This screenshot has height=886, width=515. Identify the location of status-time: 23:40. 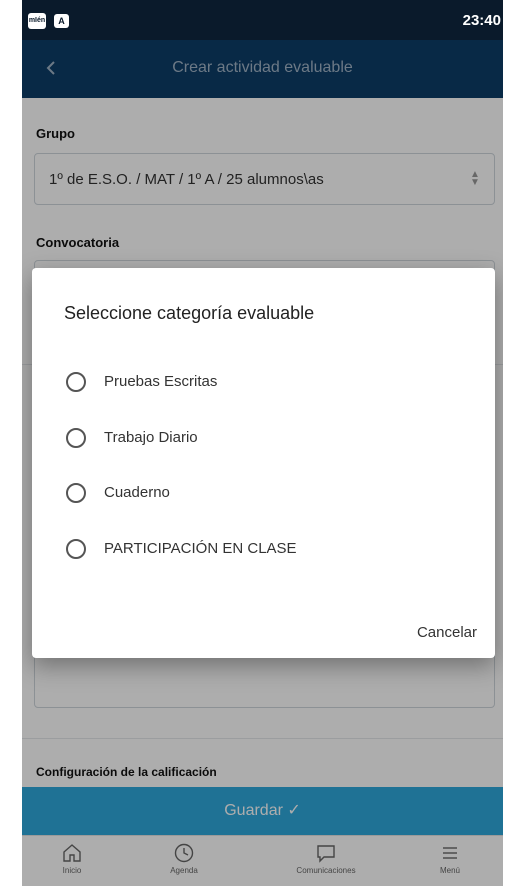
(481, 20).